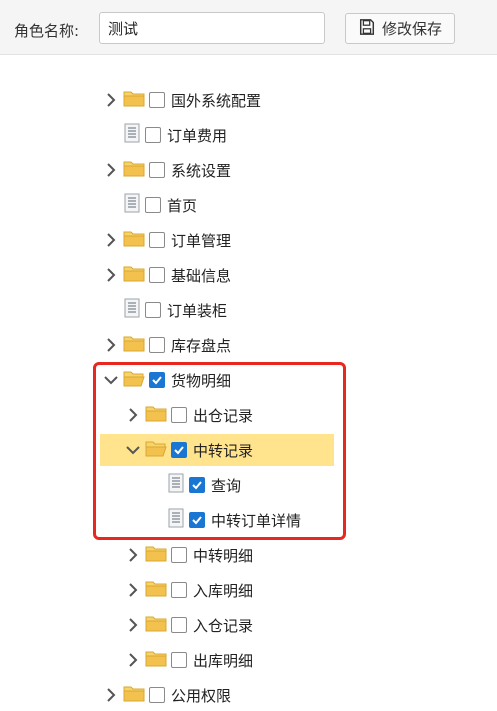 Image resolution: width=497 pixels, height=711 pixels. What do you see at coordinates (223, 660) in the screenshot?
I see `tree-node-label: 出库明细` at bounding box center [223, 660].